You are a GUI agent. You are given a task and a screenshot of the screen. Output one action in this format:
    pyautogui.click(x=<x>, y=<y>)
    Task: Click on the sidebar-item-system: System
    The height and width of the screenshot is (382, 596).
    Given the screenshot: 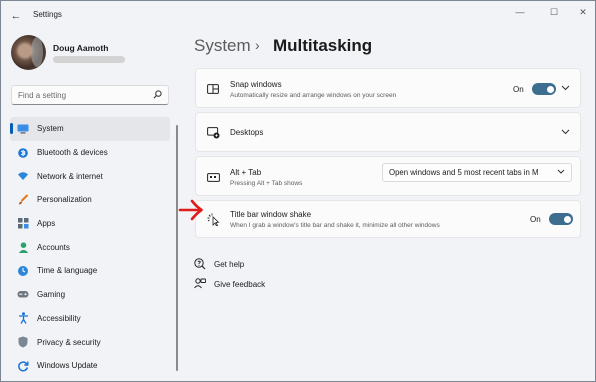 What is the action you would take?
    pyautogui.click(x=90, y=129)
    